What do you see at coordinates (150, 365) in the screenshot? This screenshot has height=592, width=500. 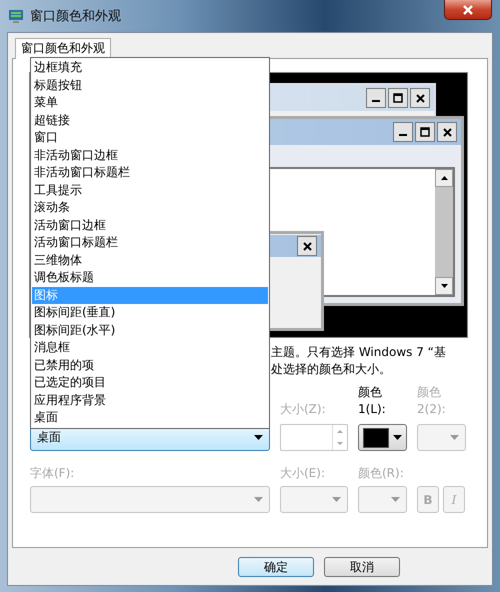 I see `list-item: 已禁用的项` at bounding box center [150, 365].